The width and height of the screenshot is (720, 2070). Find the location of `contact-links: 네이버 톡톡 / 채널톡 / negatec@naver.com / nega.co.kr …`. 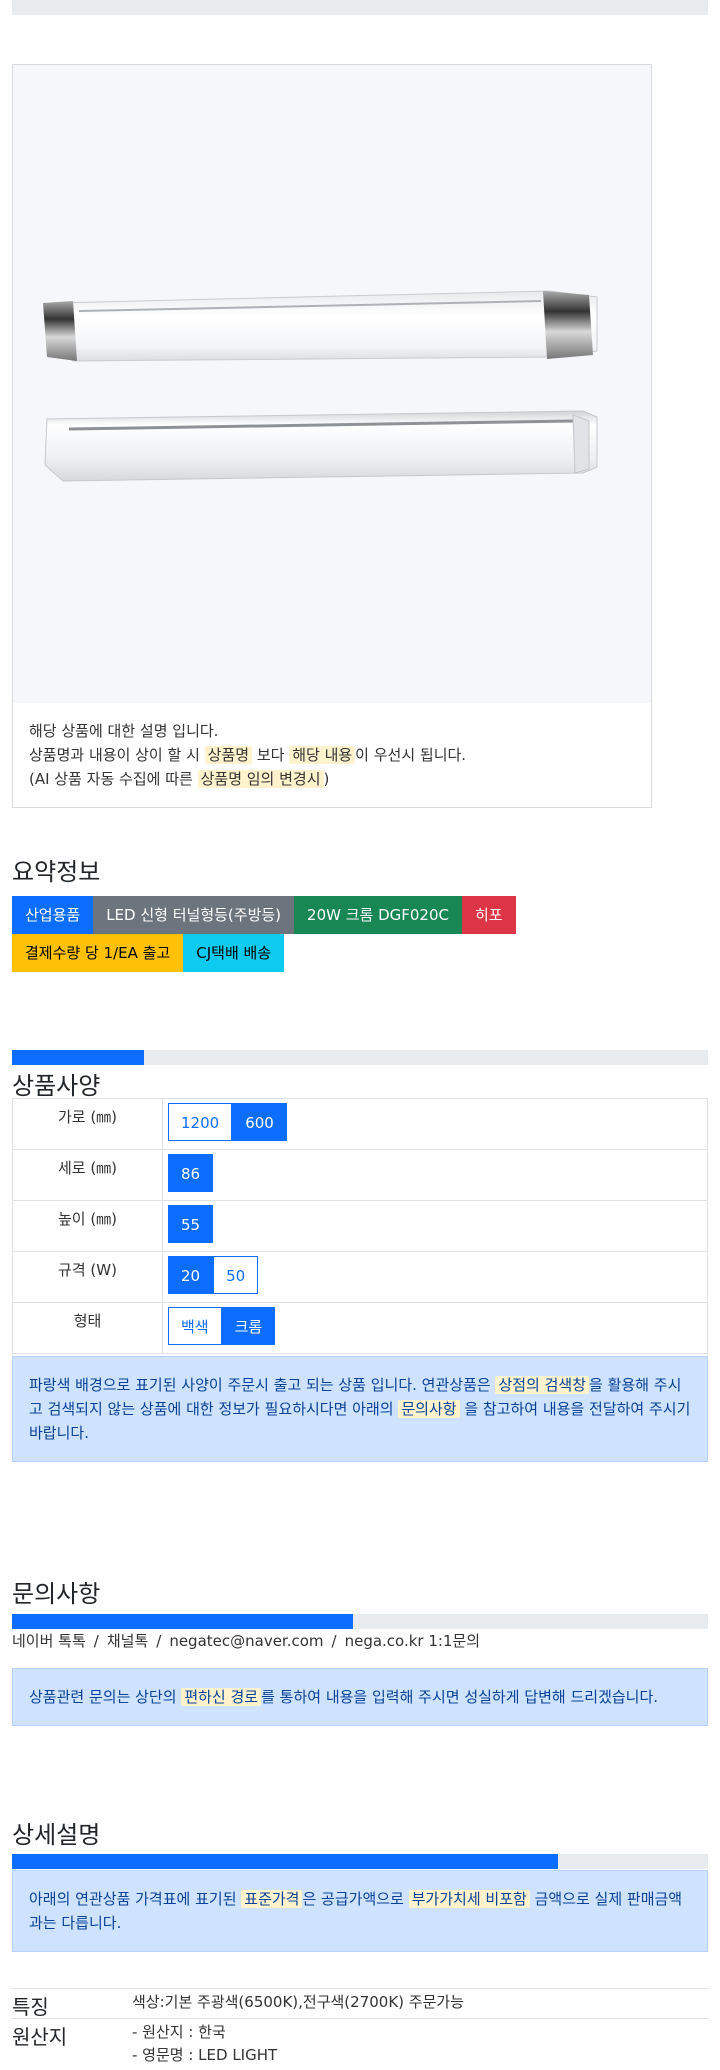

contact-links: 네이버 톡톡 / 채널톡 / negatec@naver.com / nega.co.kr … is located at coordinates (246, 1640).